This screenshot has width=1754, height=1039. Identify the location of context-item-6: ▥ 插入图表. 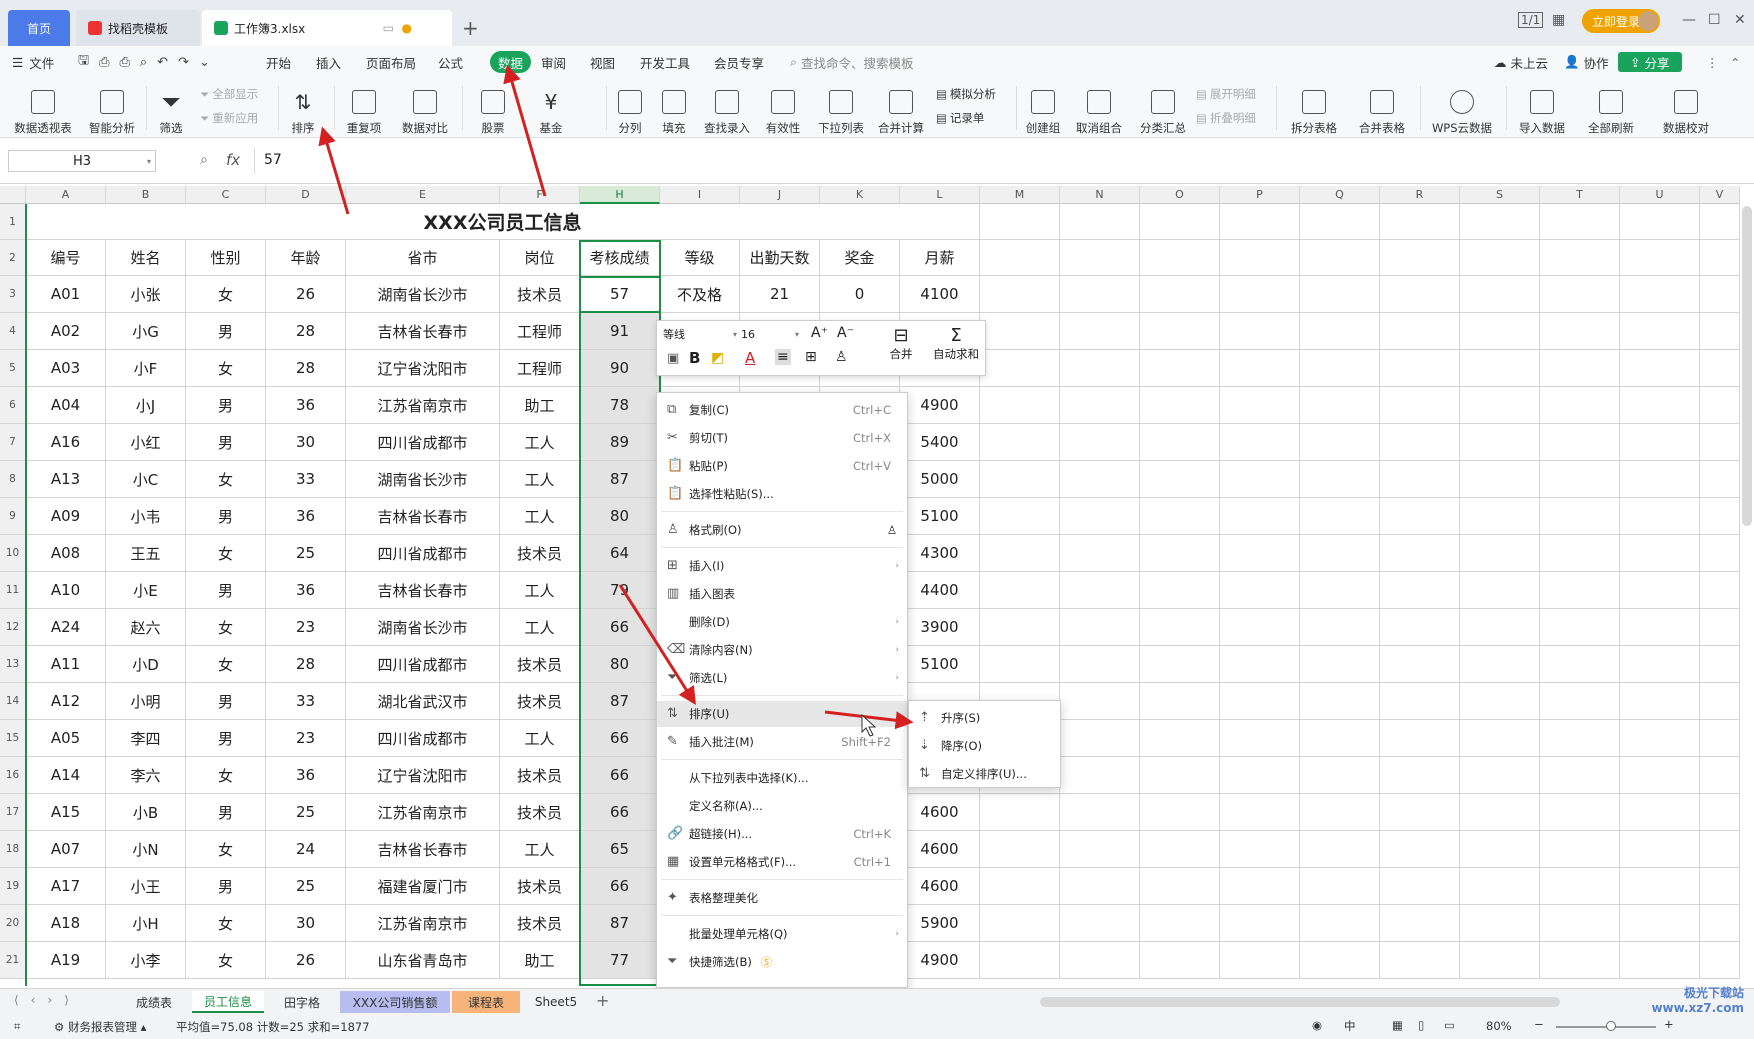
(782, 594).